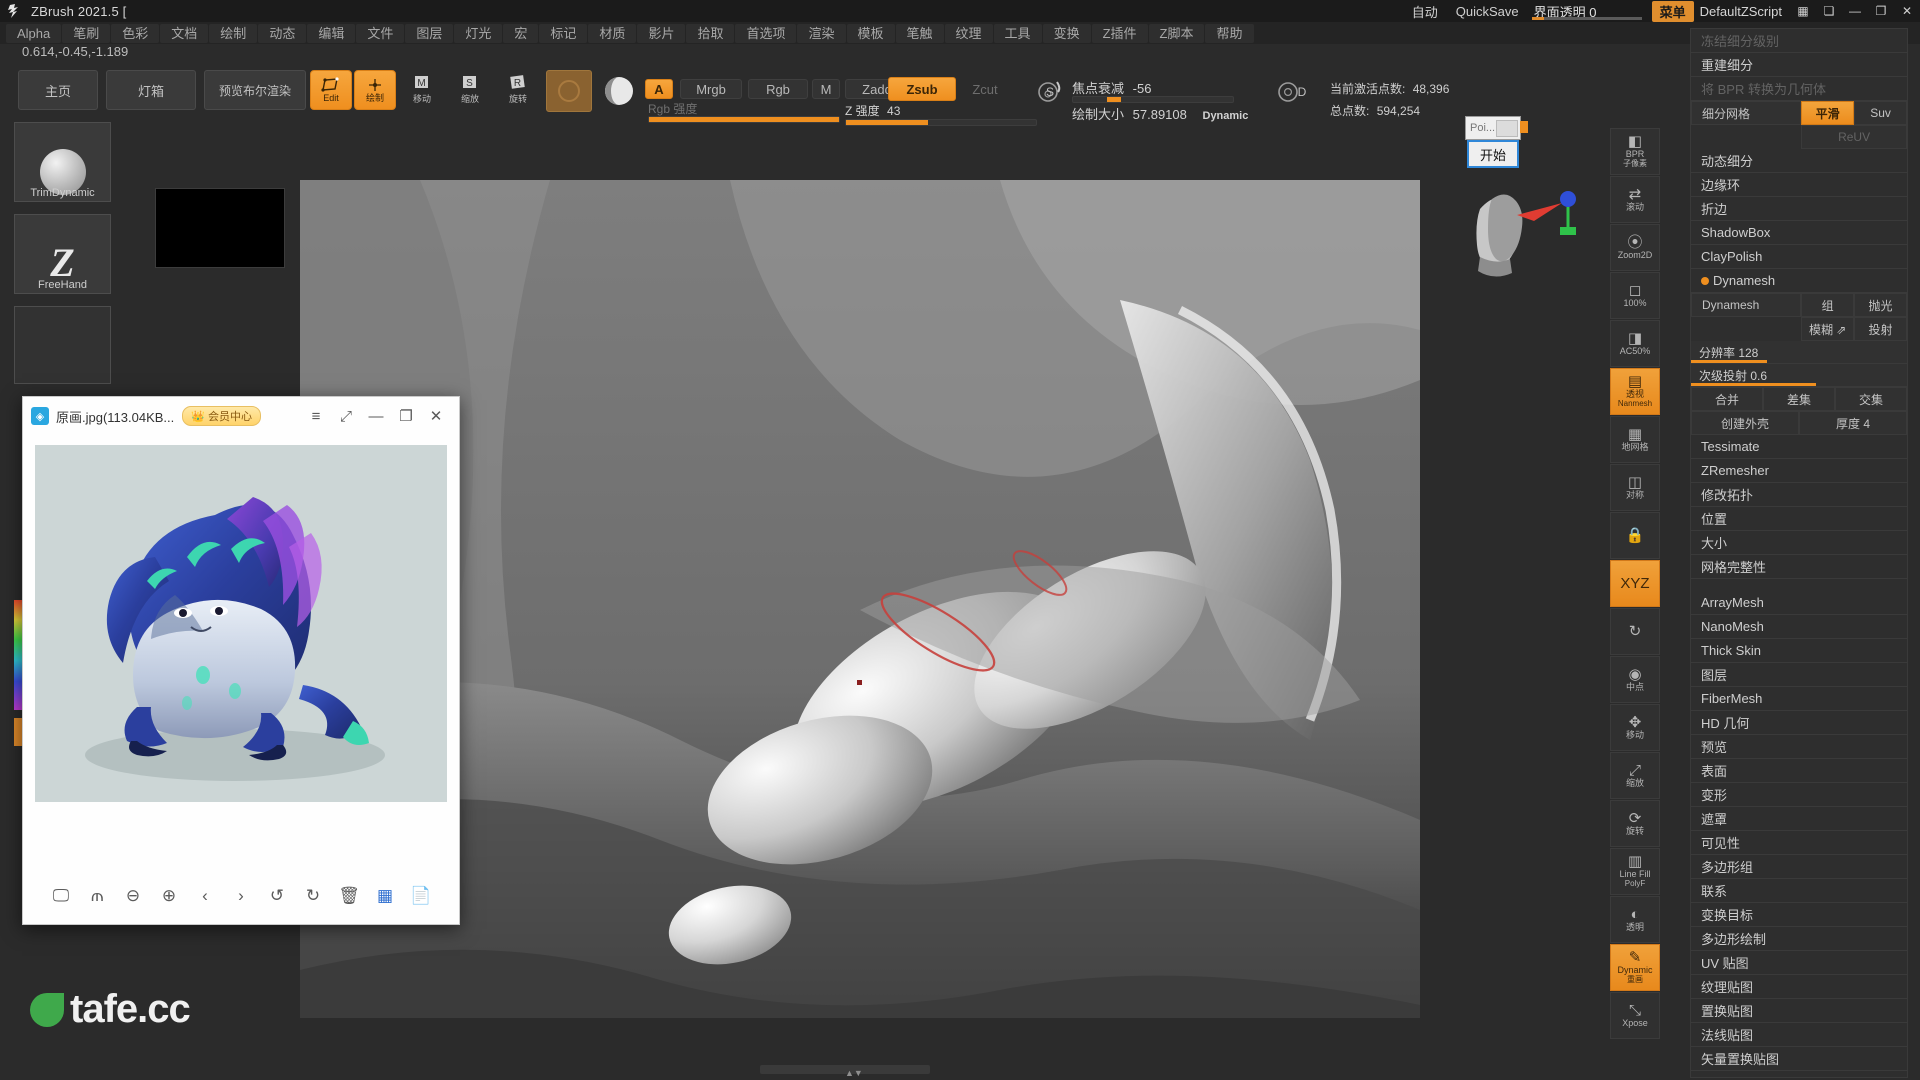  Describe the element at coordinates (221, 416) in the screenshot. I see `vip-badge: 👑 会员中心` at that location.